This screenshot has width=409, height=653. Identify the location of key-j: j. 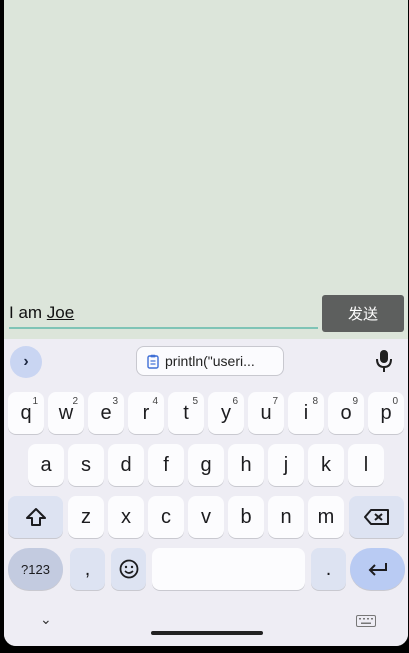
(286, 465).